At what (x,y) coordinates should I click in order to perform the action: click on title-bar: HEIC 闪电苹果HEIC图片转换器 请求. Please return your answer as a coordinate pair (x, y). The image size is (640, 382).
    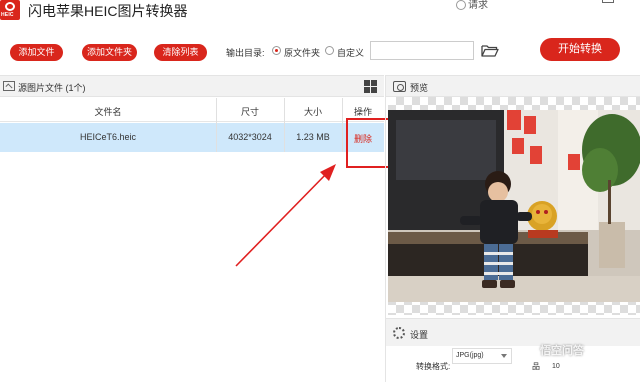
    Looking at the image, I should click on (320, 14).